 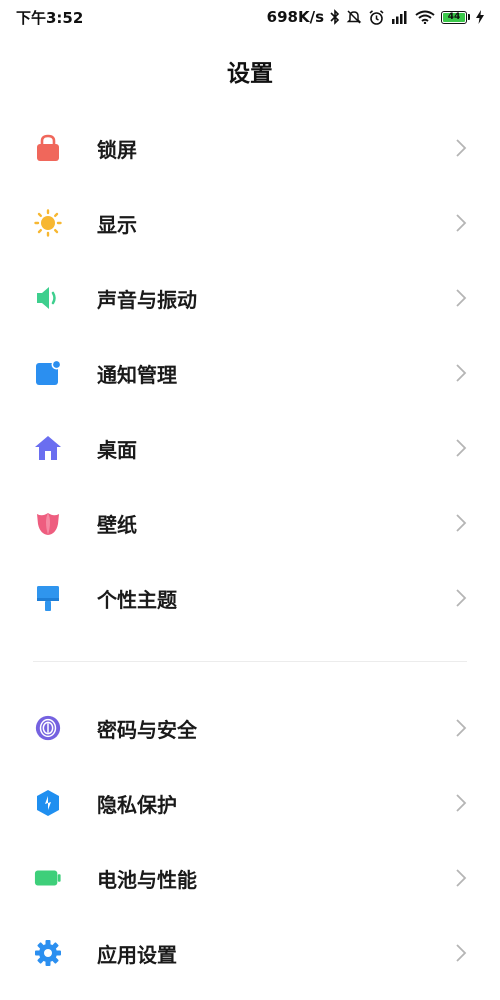 I want to click on settings-item-label: 锁屏, so click(x=117, y=149).